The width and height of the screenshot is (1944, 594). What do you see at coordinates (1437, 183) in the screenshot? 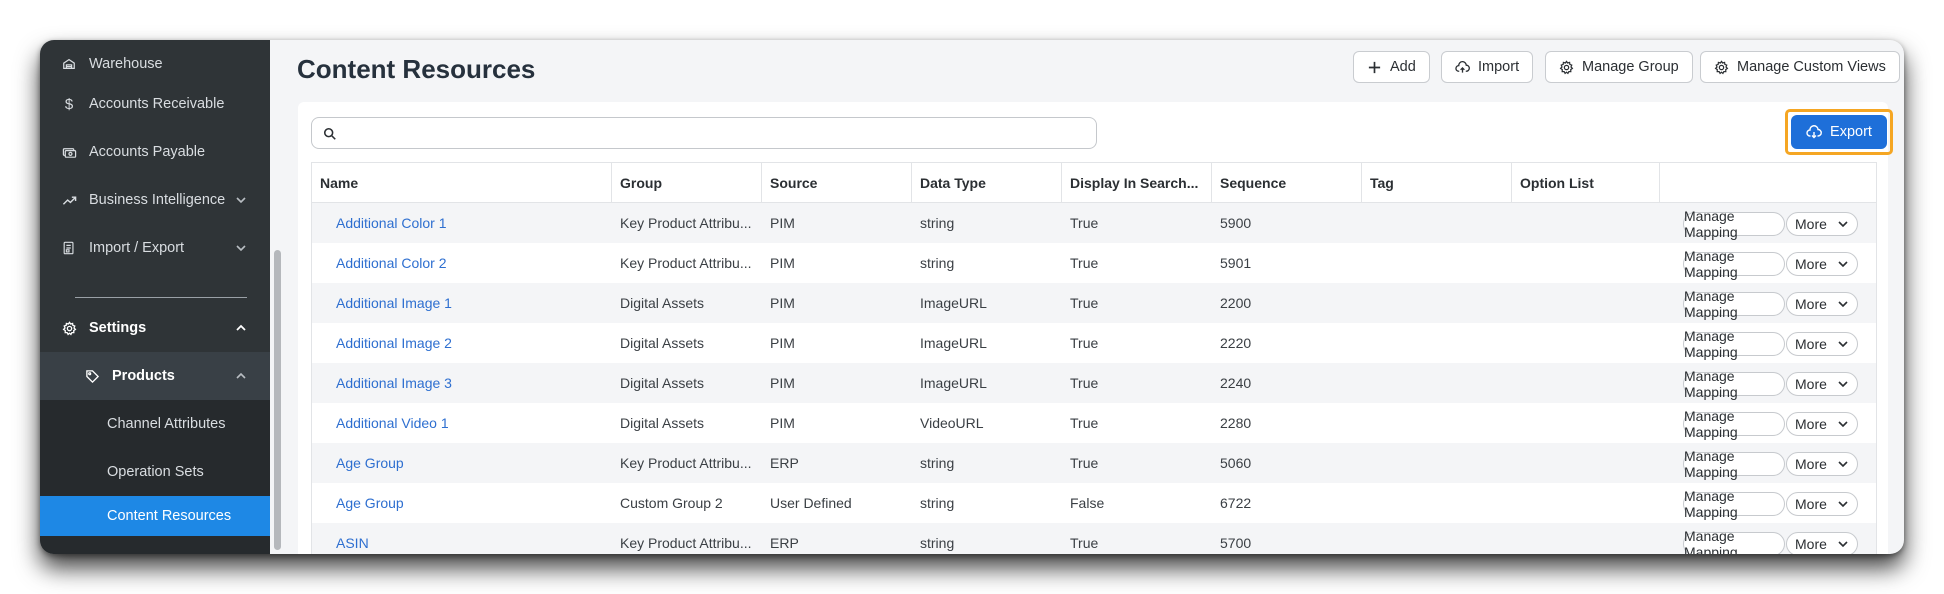
I see `column-header-tag: Tag` at bounding box center [1437, 183].